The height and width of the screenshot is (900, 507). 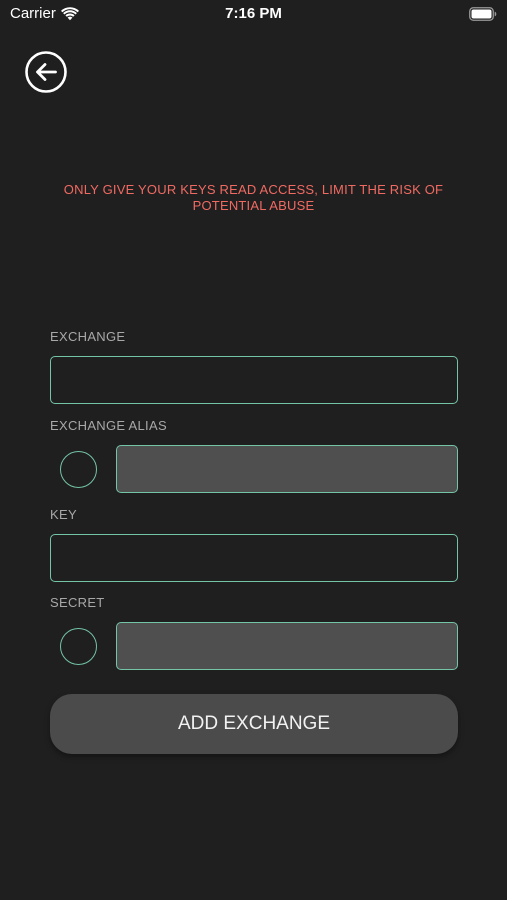 I want to click on add-exchange-button-label: ADD EXCHANGE, so click(x=254, y=723).